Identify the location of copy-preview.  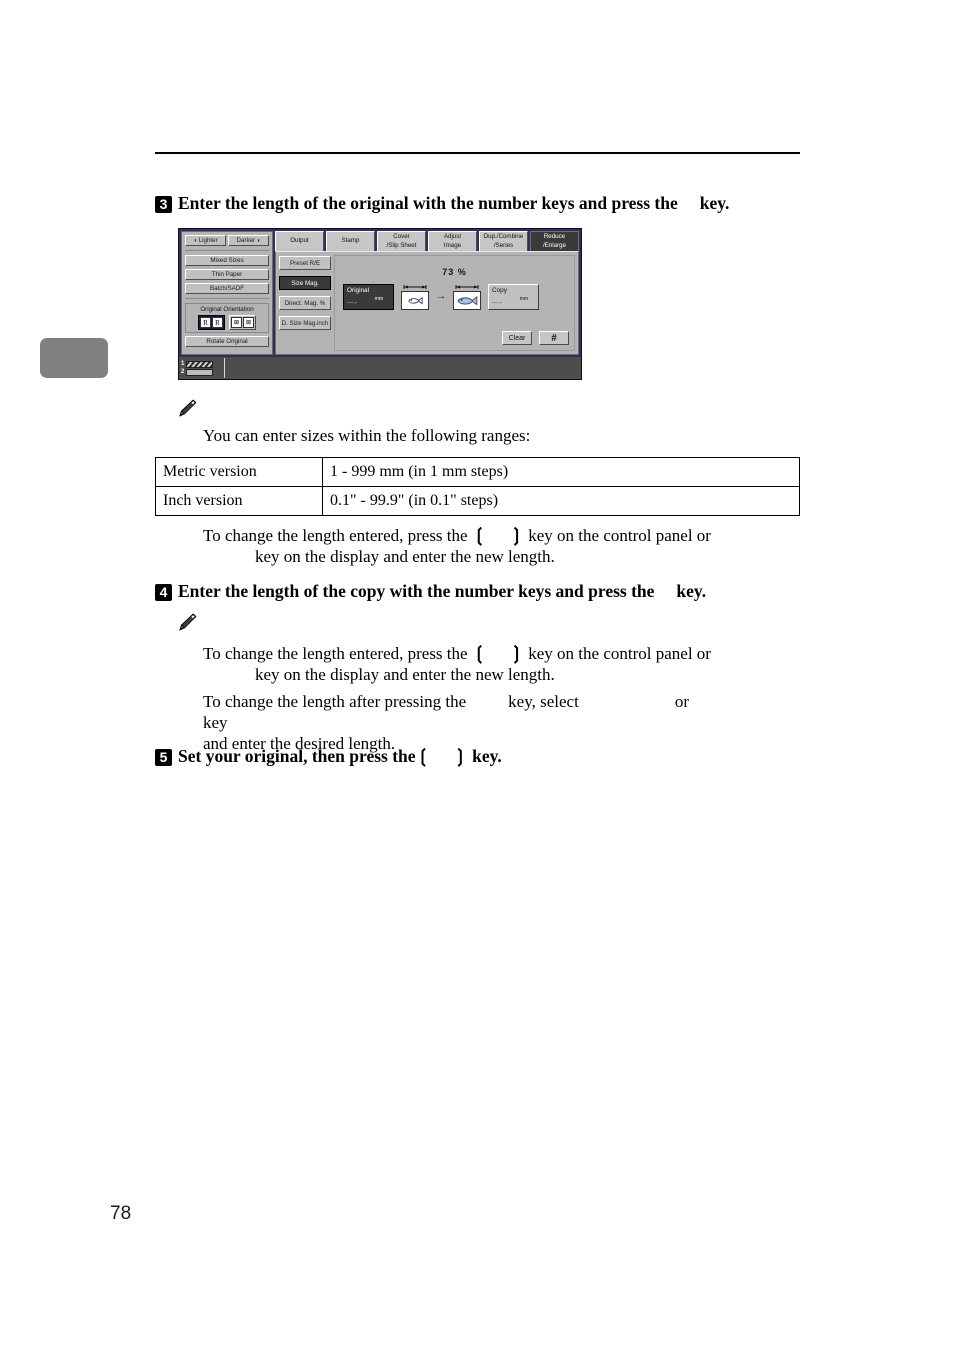
(467, 297).